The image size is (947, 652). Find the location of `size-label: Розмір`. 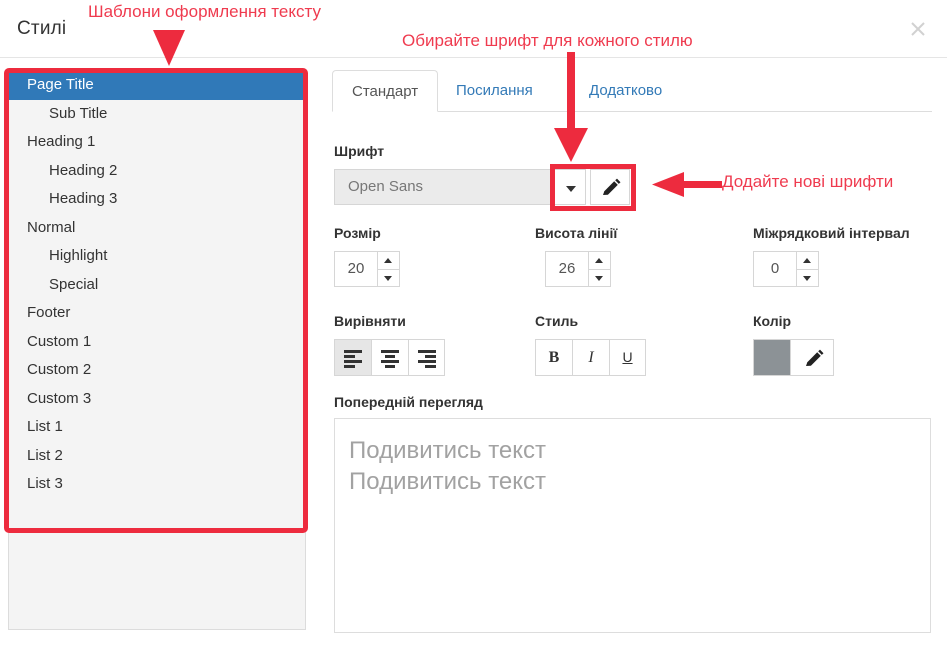

size-label: Розмір is located at coordinates (357, 233).